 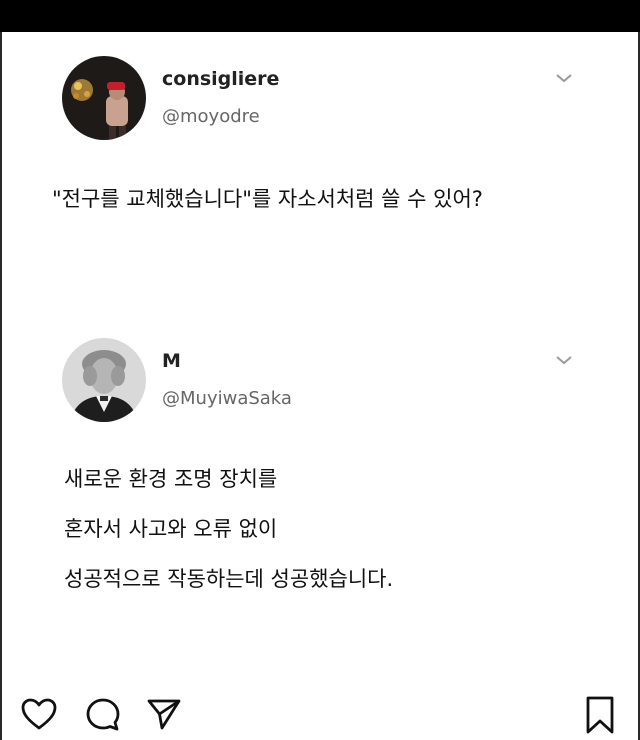 I want to click on send-icon, so click(x=164, y=714).